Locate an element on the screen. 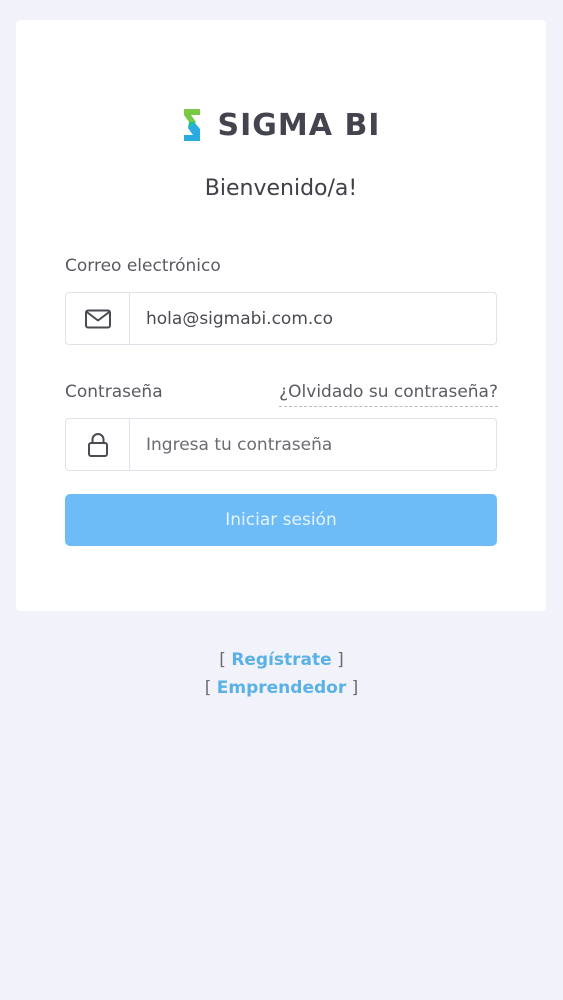 This screenshot has width=563, height=1000. email-input-group is located at coordinates (281, 318).